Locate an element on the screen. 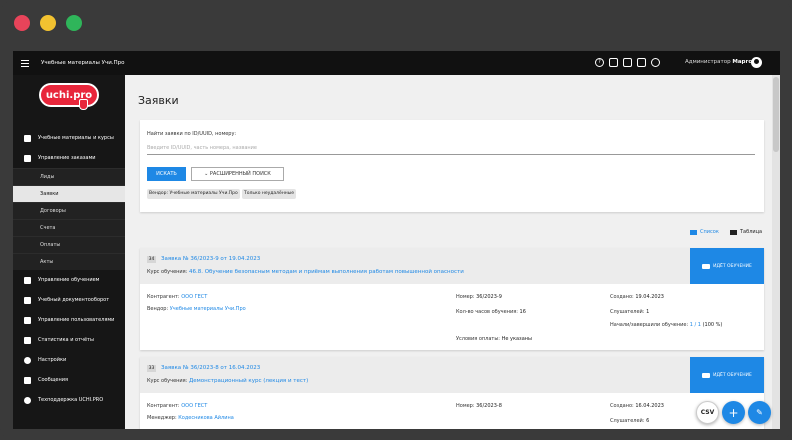  sidebar-item-label: Управление пользователями is located at coordinates (76, 320).